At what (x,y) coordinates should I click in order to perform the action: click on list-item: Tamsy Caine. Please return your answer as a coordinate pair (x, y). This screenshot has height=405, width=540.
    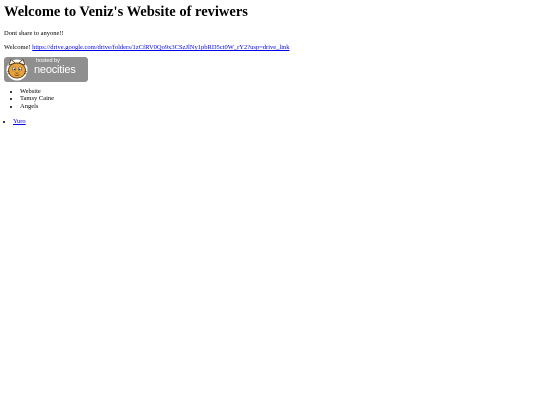
    Looking at the image, I should click on (278, 99).